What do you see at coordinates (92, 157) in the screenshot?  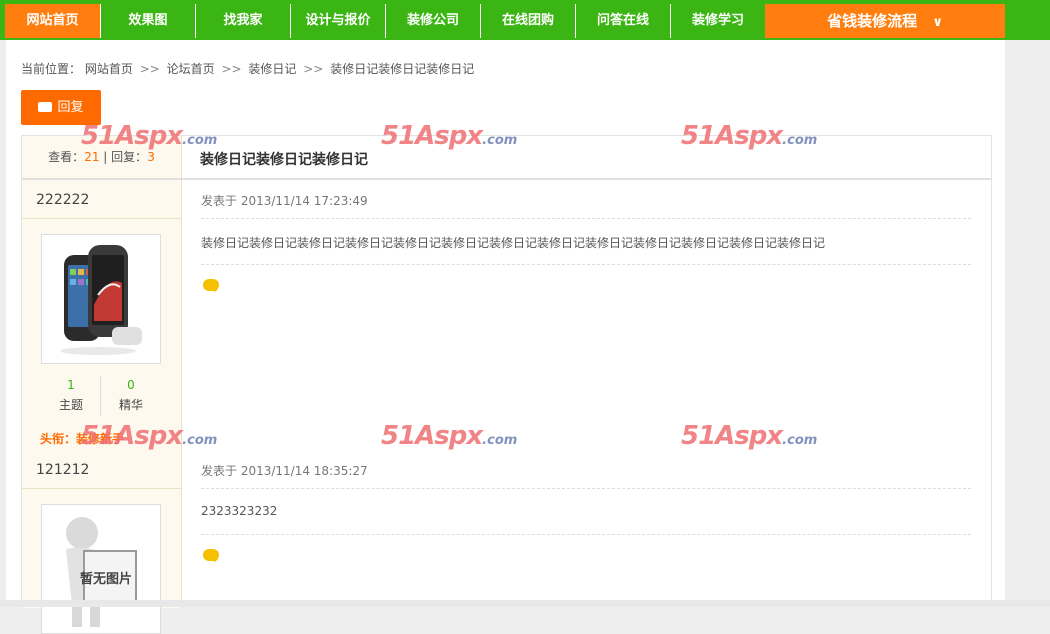 I see `views-count: 21` at bounding box center [92, 157].